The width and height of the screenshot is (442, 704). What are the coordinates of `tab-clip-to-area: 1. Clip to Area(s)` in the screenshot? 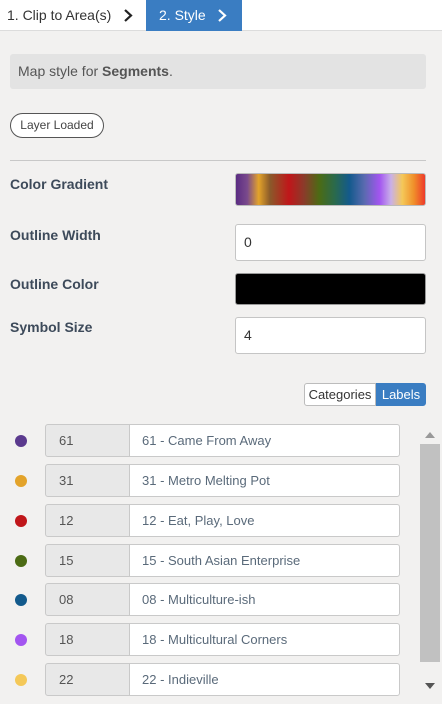 It's located at (73, 15).